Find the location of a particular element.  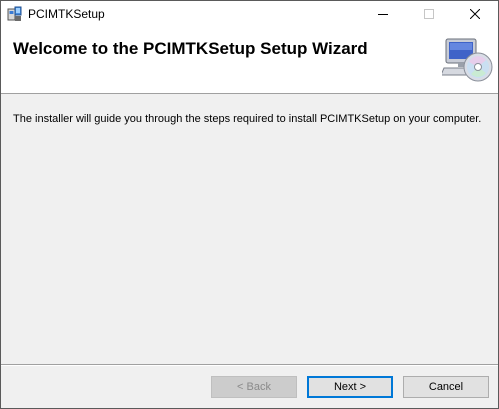

title-bar: PCIMTKSetup is located at coordinates (249, 14).